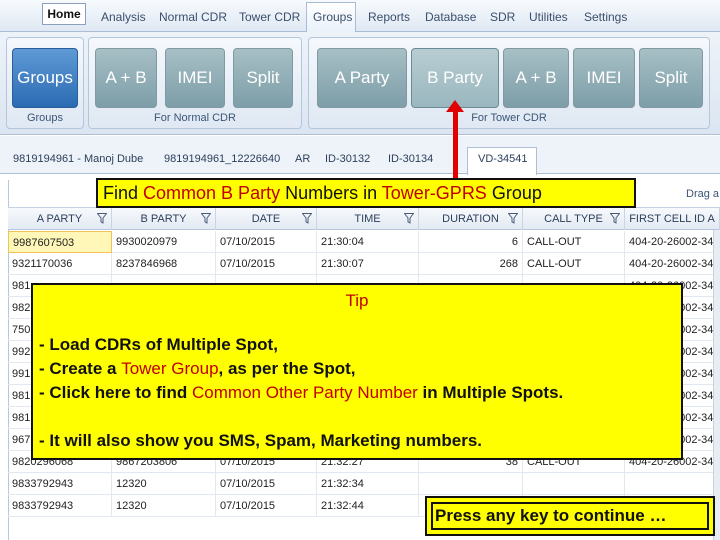  What do you see at coordinates (502, 17) in the screenshot?
I see `menu-sdr: SDR` at bounding box center [502, 17].